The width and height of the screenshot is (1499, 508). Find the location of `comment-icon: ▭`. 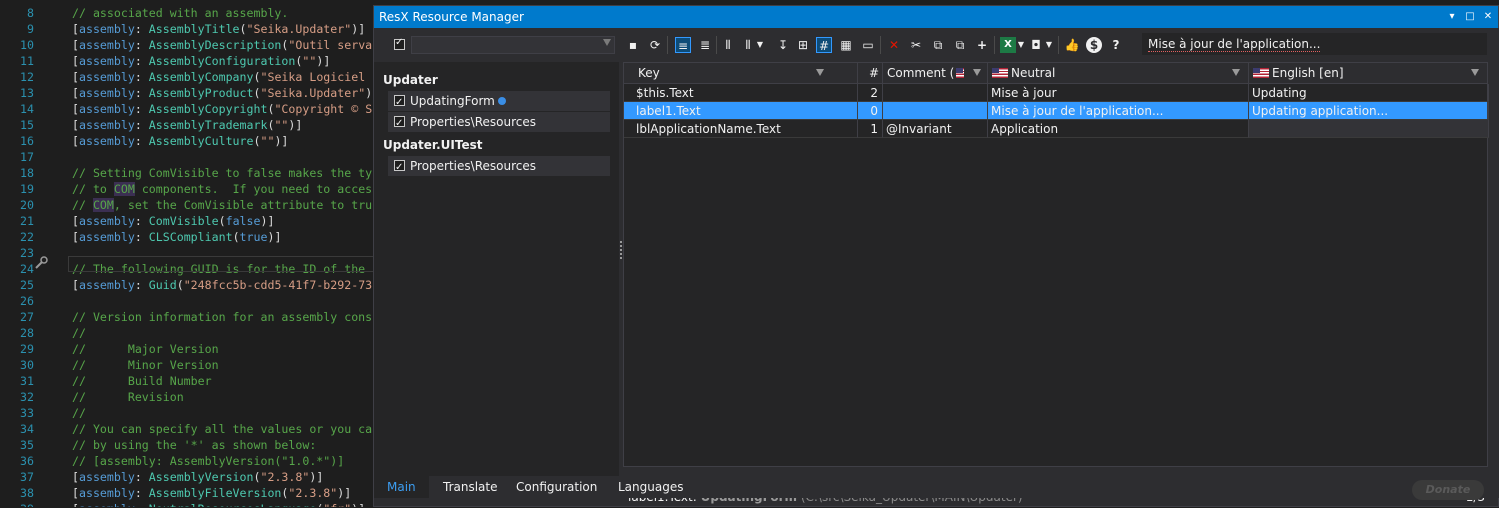

comment-icon: ▭ is located at coordinates (868, 45).